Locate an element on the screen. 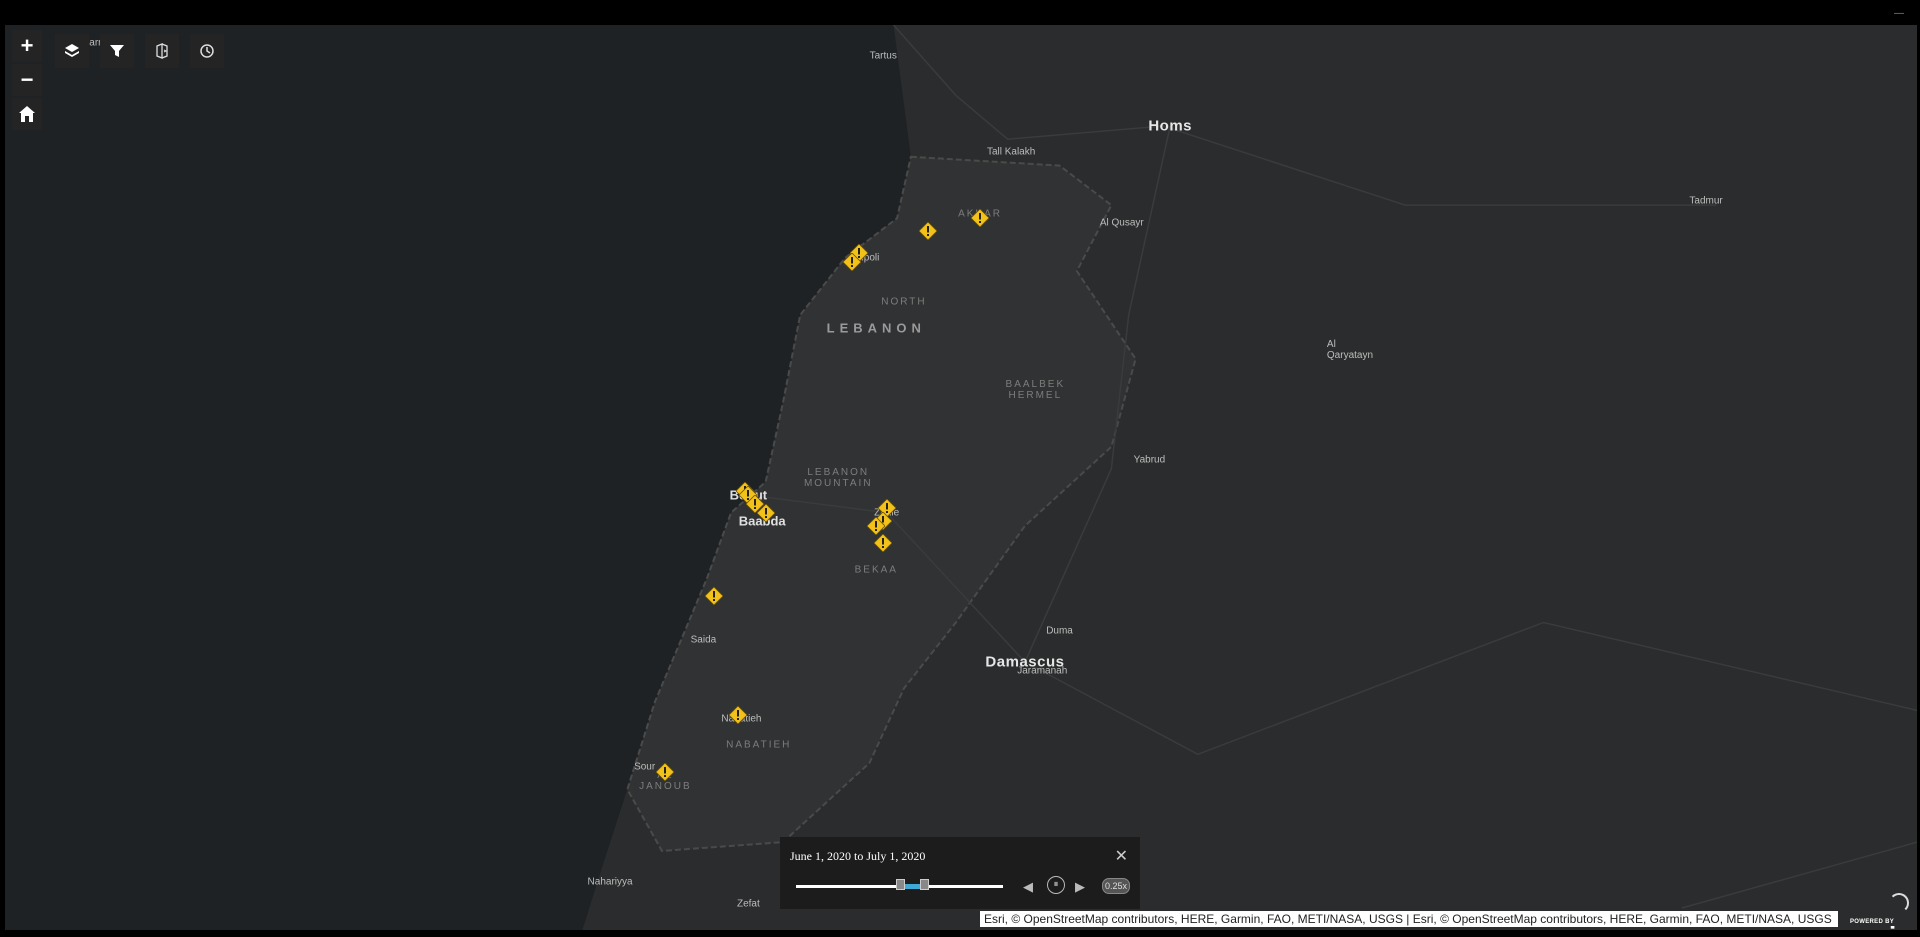 This screenshot has width=1920, height=937. place-label: Nahariyya is located at coordinates (610, 882).